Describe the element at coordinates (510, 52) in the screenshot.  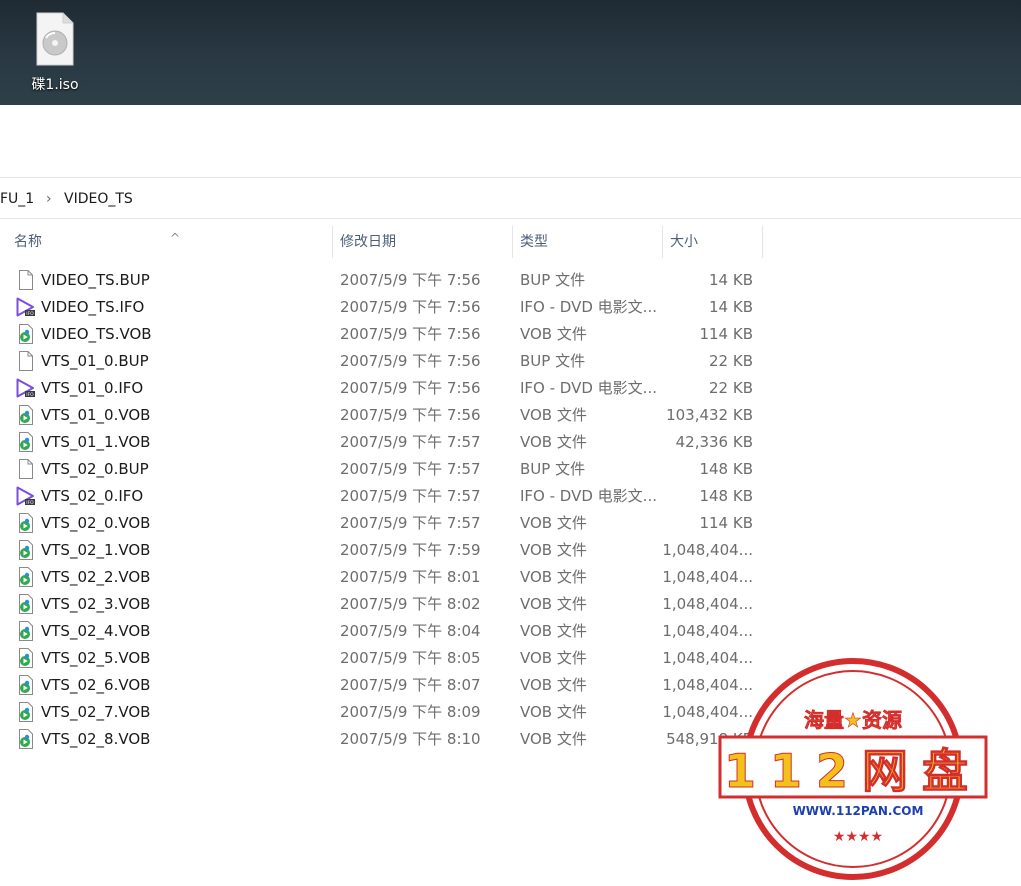
I see `desktop-background: 碟1.iso` at that location.